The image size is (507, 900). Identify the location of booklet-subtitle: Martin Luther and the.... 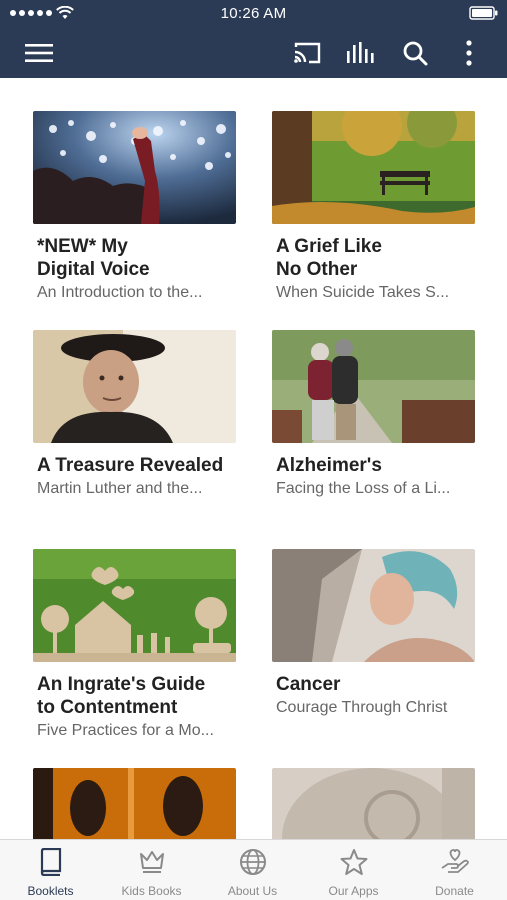
(120, 488).